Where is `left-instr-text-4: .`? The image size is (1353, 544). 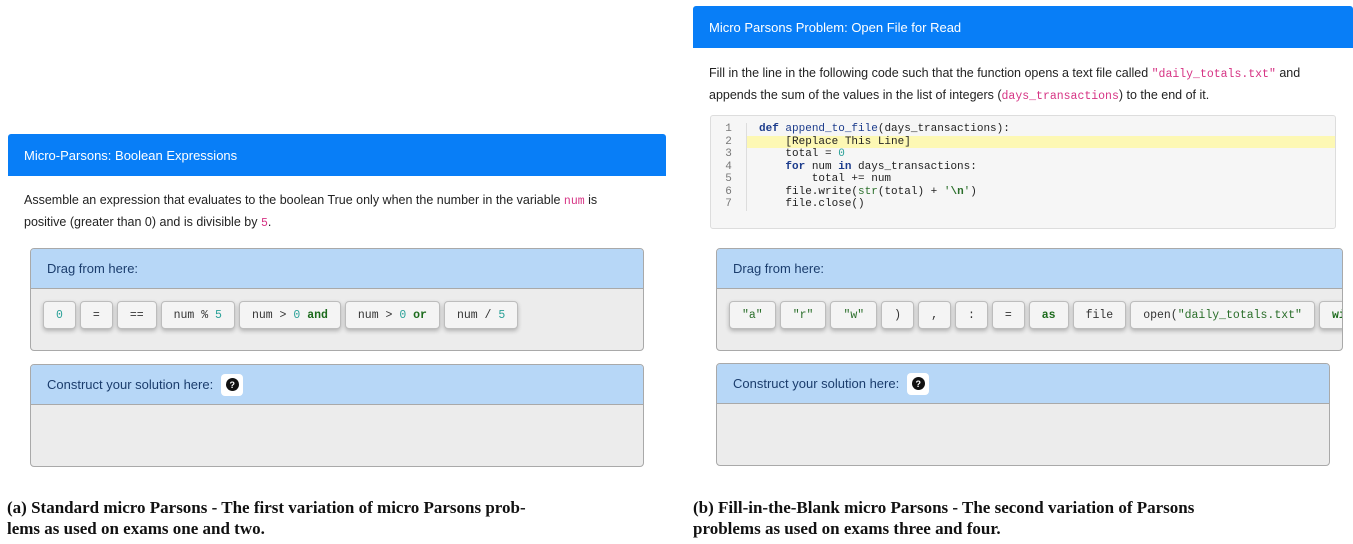 left-instr-text-4: . is located at coordinates (269, 222).